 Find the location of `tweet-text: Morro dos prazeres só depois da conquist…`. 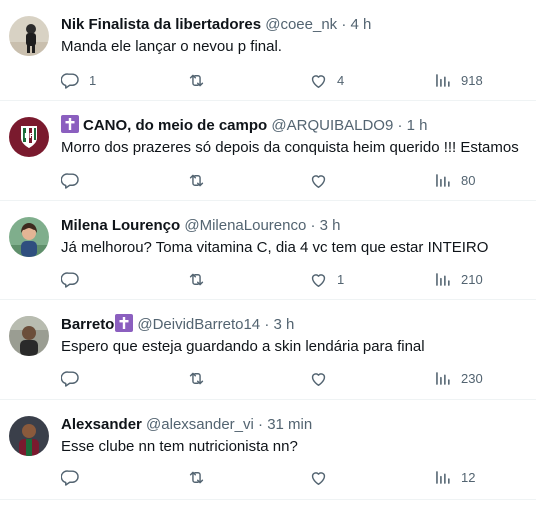

tweet-text: Morro dos prazeres só depois da conquist… is located at coordinates (290, 147).